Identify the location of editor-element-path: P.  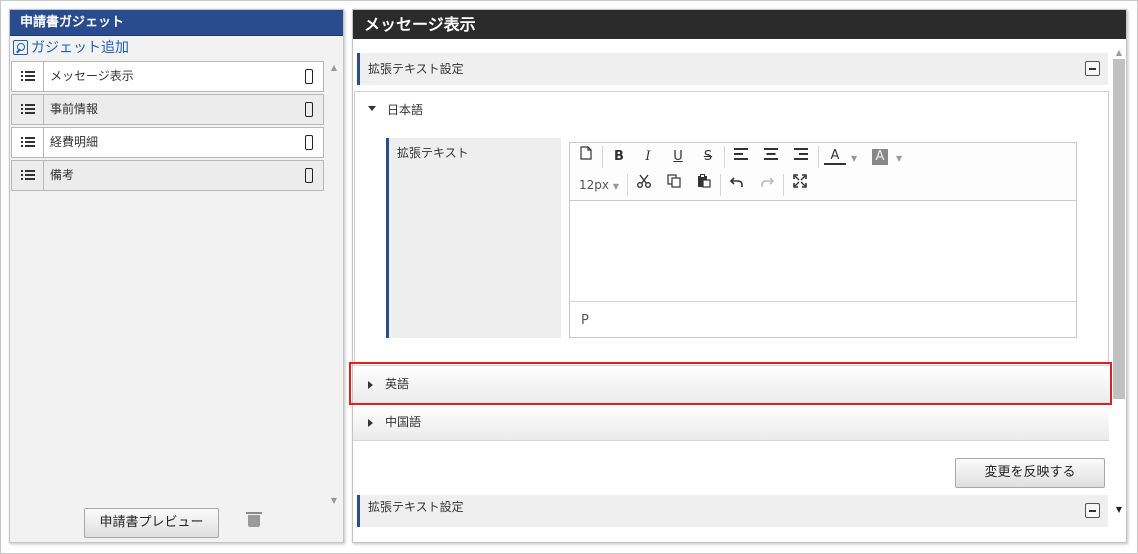
(585, 320).